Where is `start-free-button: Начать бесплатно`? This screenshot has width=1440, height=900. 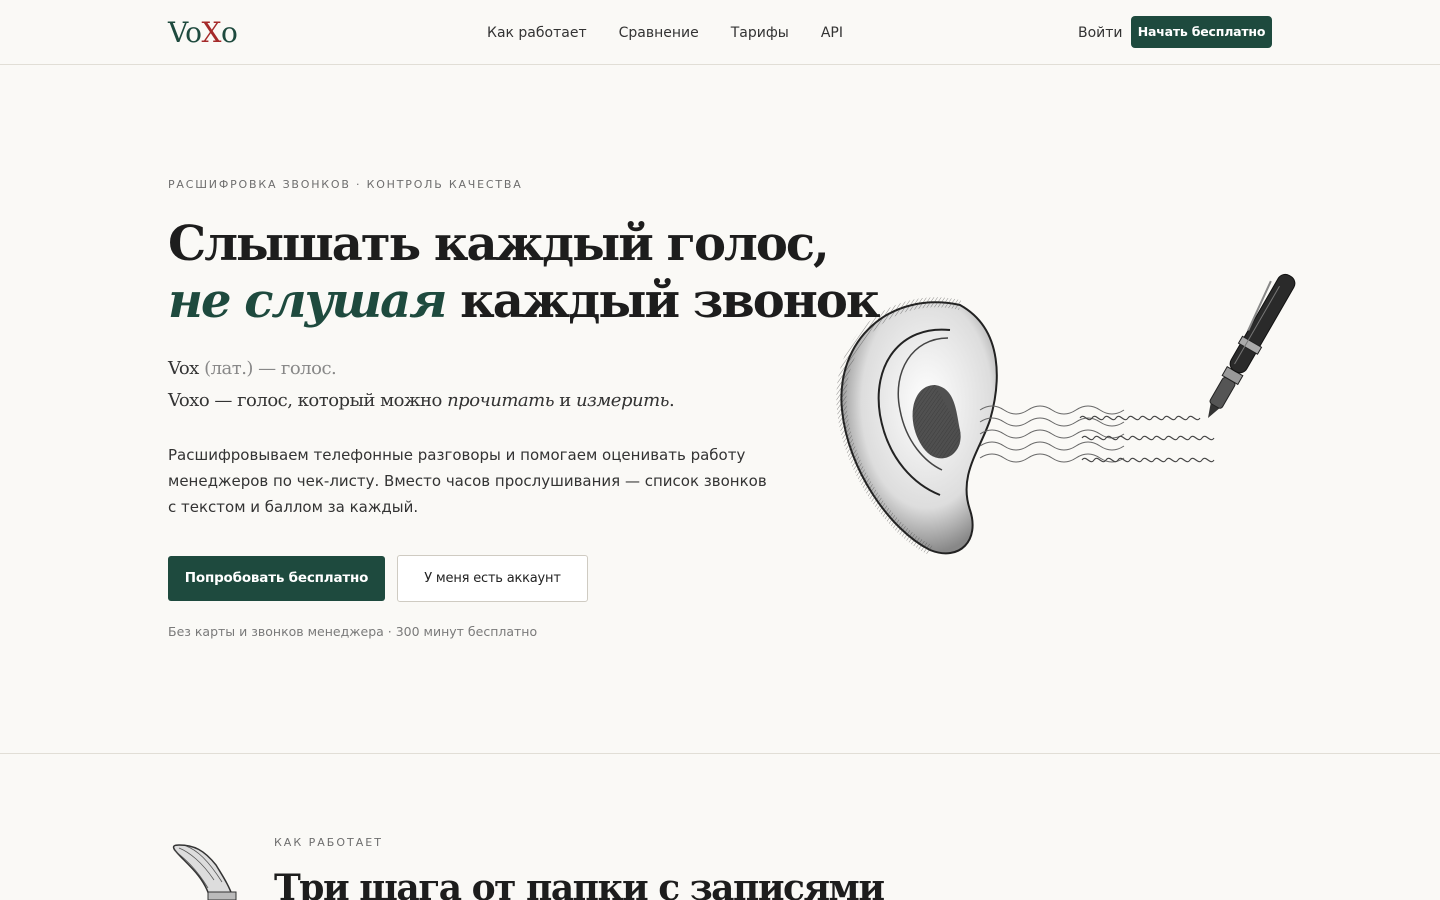
start-free-button: Начать бесплатно is located at coordinates (1201, 32).